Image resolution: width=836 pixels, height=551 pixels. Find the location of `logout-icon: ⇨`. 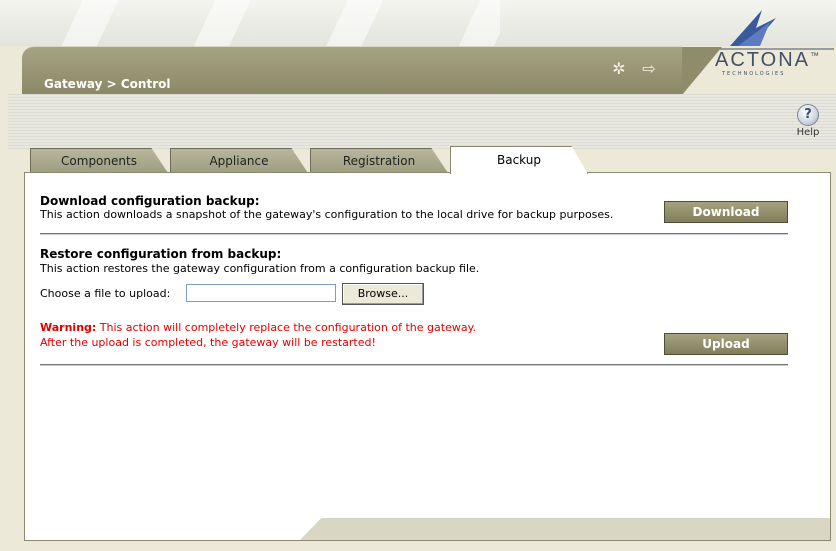

logout-icon: ⇨ is located at coordinates (649, 69).